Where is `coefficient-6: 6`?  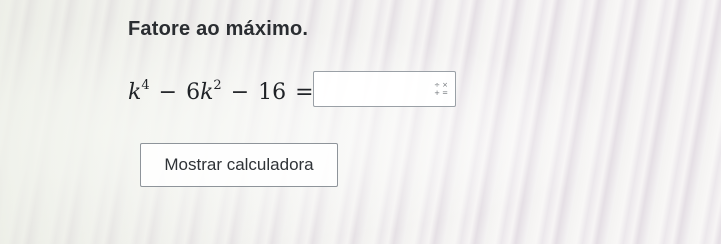 coefficient-6: 6 is located at coordinates (193, 92).